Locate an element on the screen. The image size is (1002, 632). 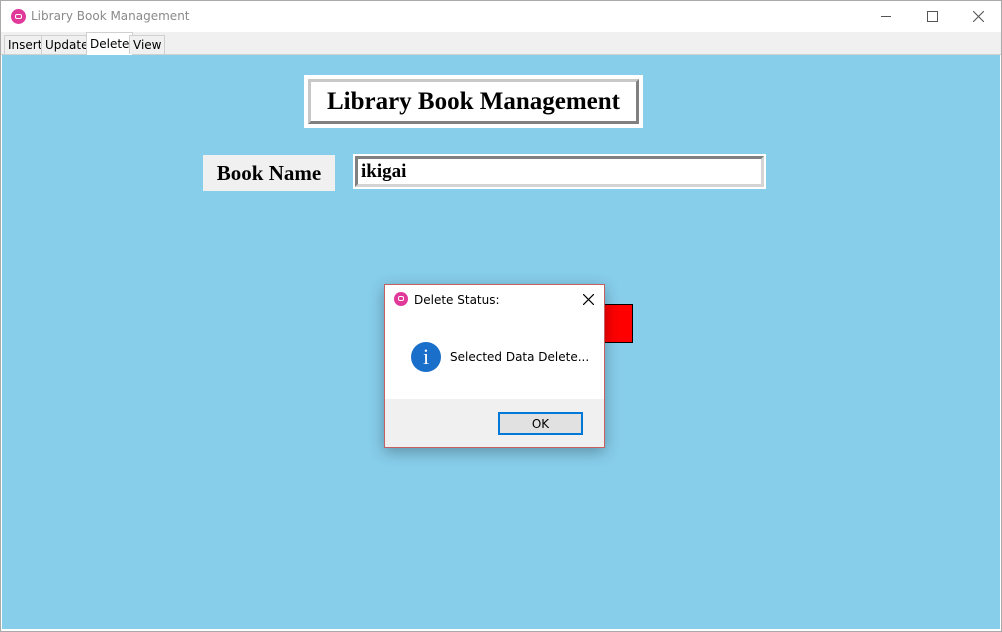
window-title: Library Book Management is located at coordinates (110, 16).